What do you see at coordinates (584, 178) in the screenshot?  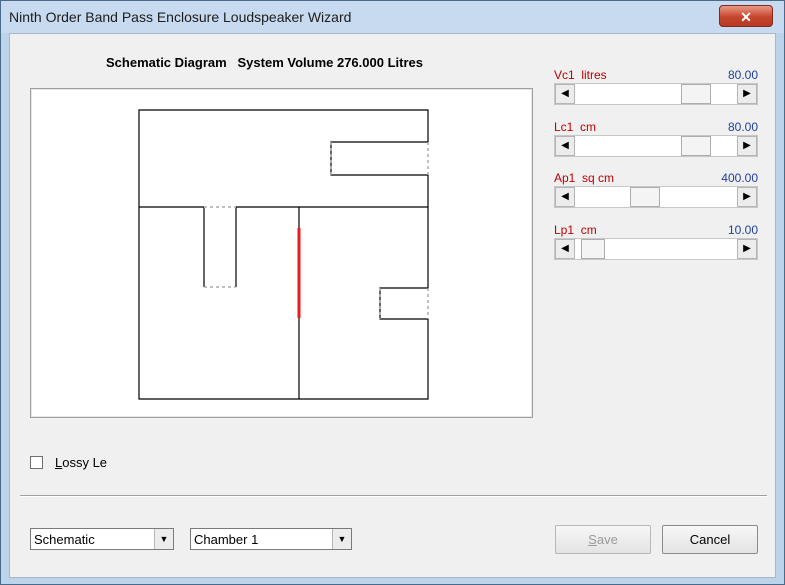 I see `param-label: Ap1 sq cm` at bounding box center [584, 178].